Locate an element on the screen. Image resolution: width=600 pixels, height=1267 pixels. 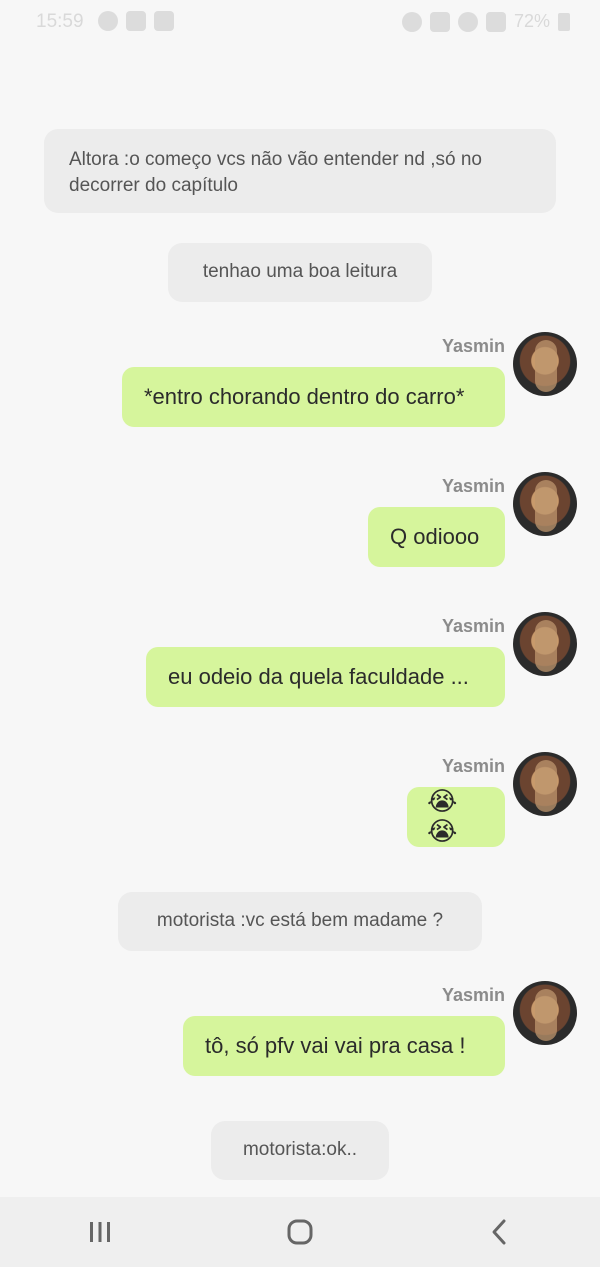
narration-bubble: tenhao uma boa leitura is located at coordinates (300, 272).